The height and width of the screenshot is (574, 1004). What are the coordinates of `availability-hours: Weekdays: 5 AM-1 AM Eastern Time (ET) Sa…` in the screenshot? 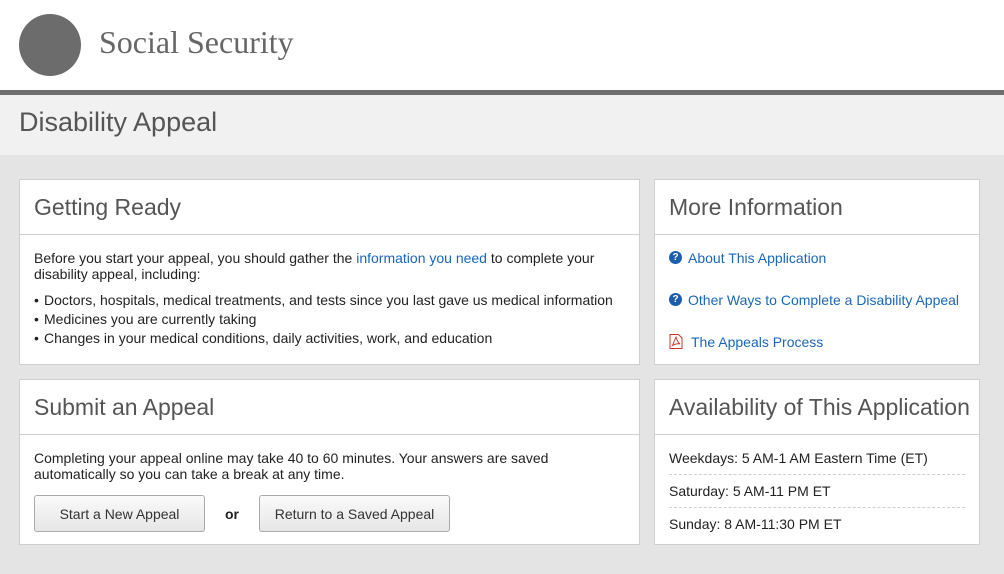 It's located at (817, 495).